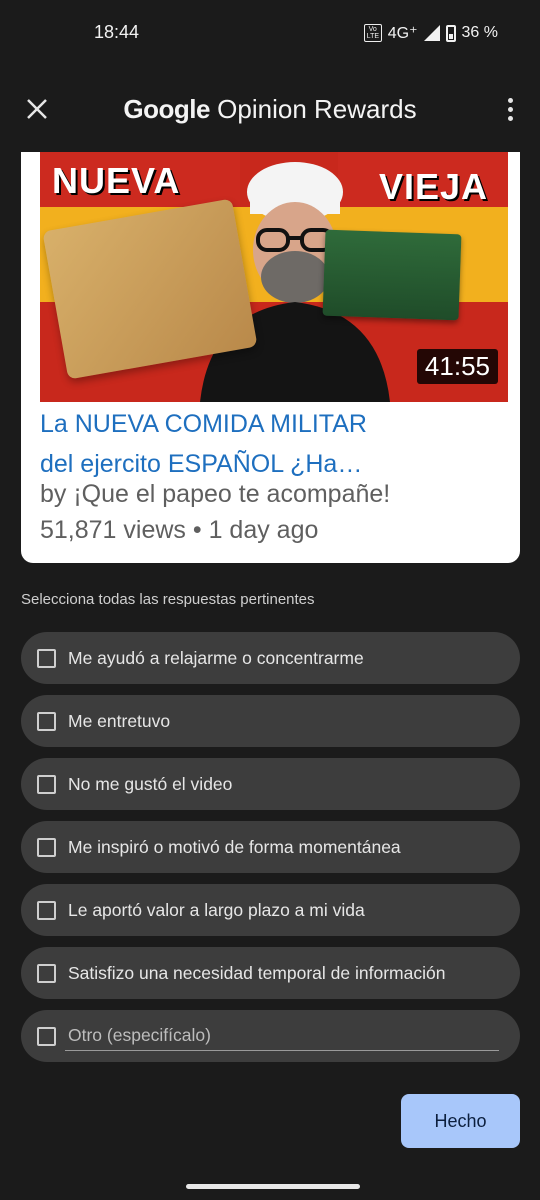 The height and width of the screenshot is (1200, 540). I want to click on app-bar: Google Opinion Rewards, so click(270, 110).